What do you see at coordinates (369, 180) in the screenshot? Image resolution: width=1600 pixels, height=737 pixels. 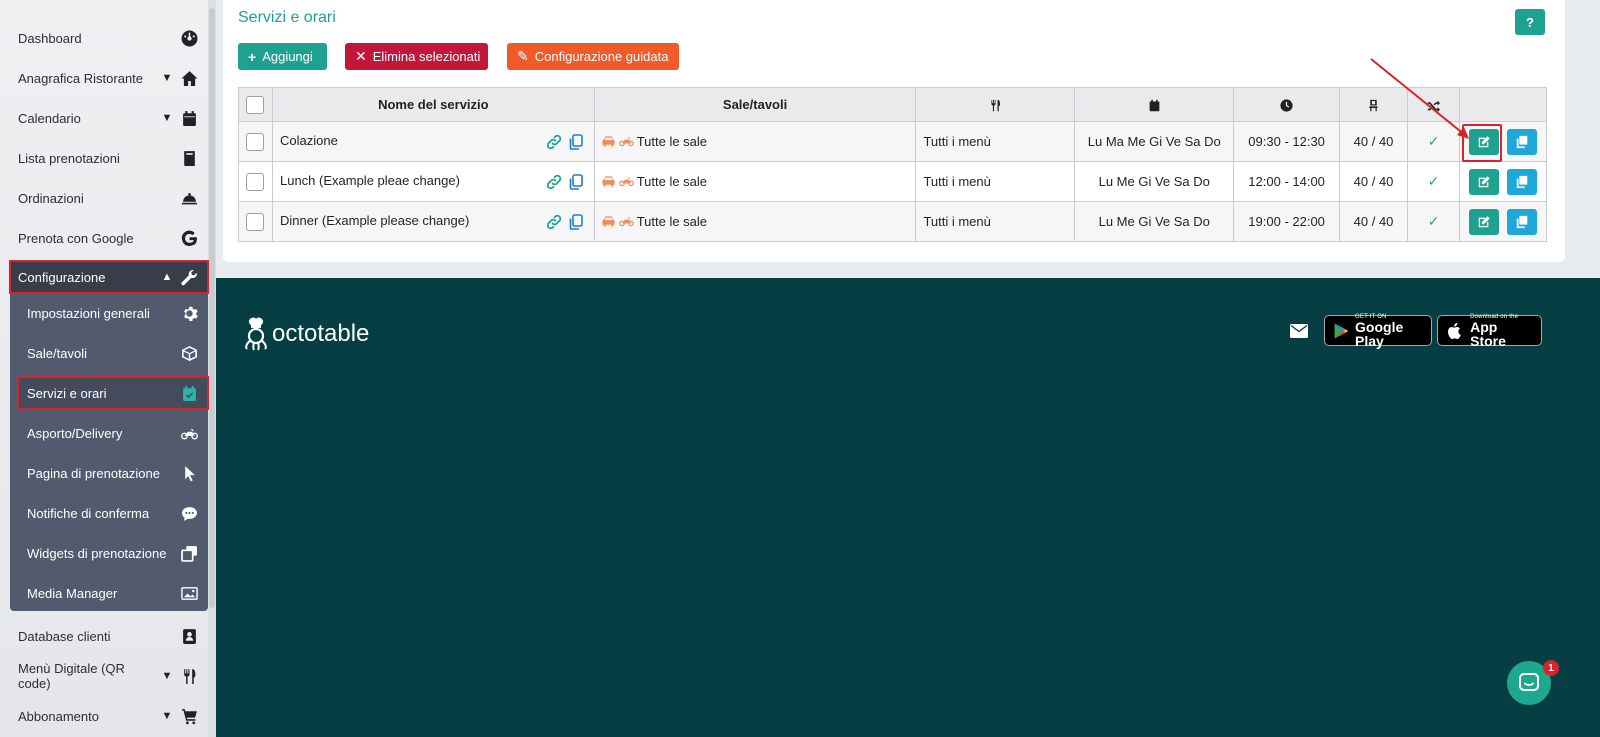 I see `service-name: Lunch (Example pleae change)` at bounding box center [369, 180].